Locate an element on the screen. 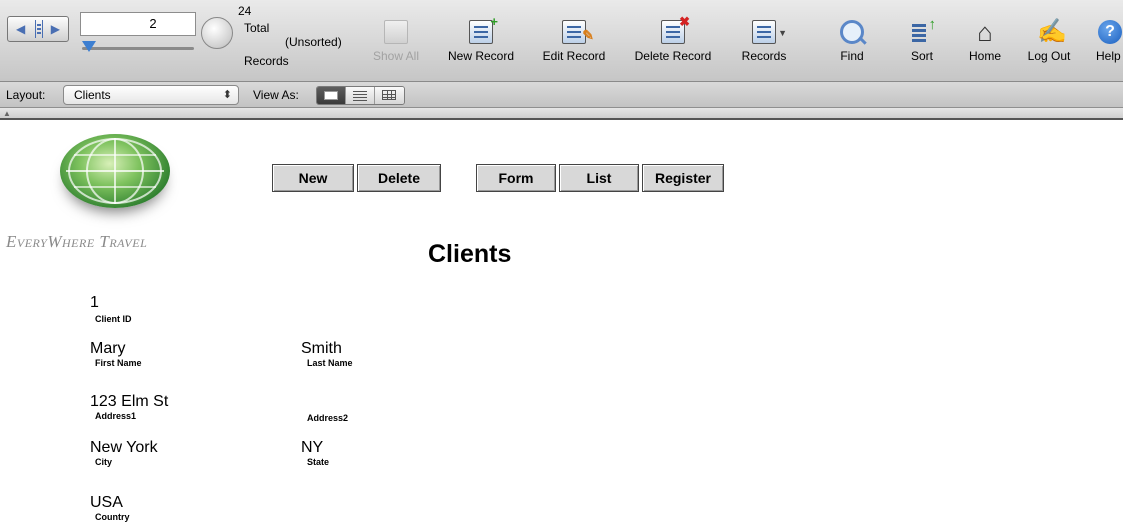 The image size is (1123, 527). view-as-form-button is located at coordinates (331, 95).